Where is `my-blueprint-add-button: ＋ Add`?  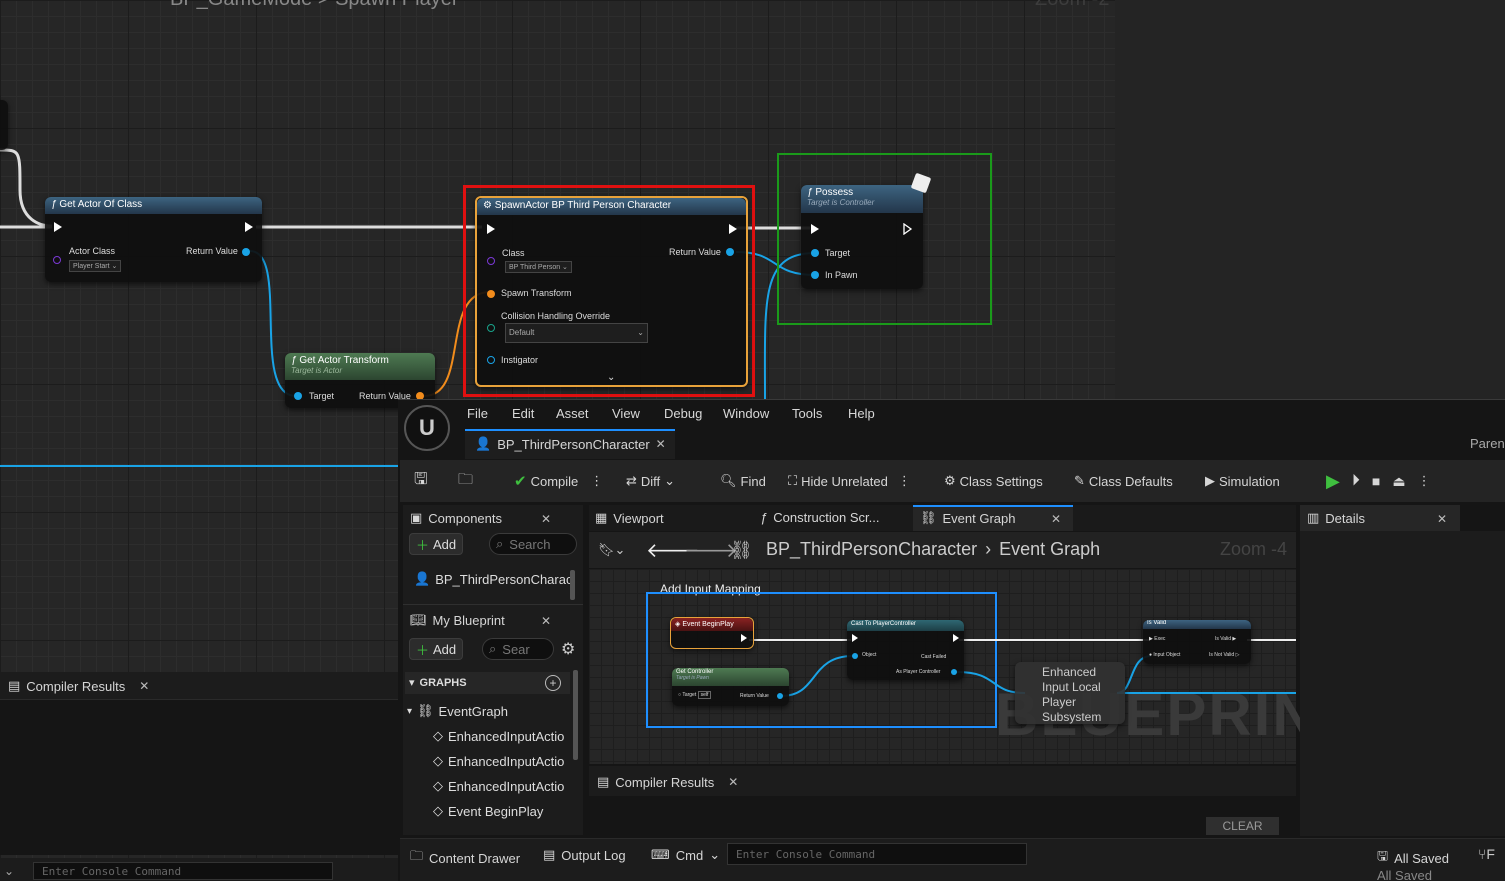 my-blueprint-add-button: ＋ Add is located at coordinates (436, 649).